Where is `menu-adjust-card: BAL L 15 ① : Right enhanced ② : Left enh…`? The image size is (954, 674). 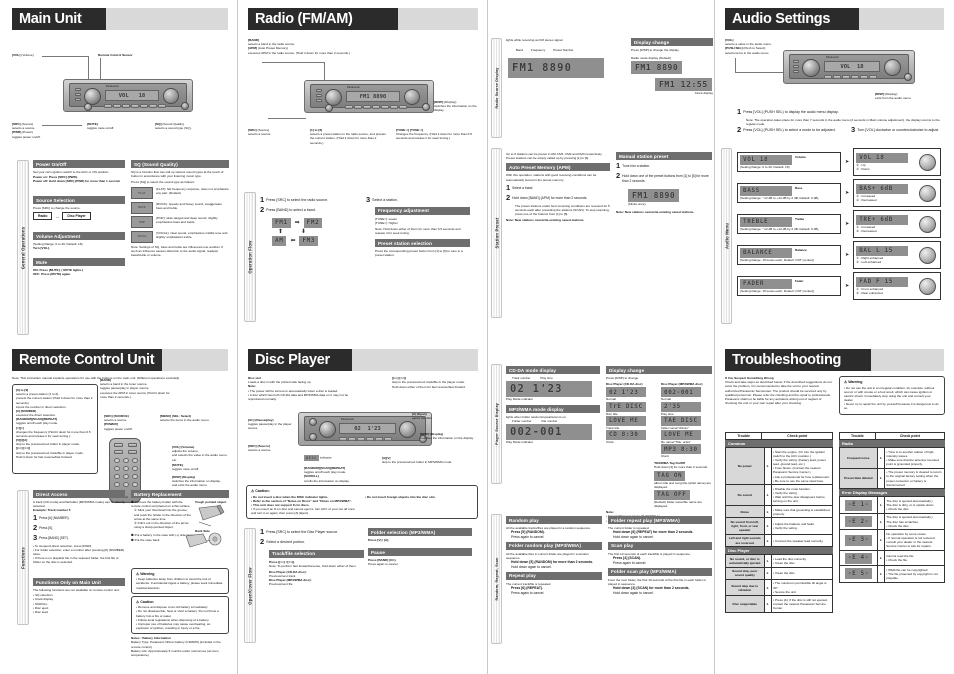
menu-adjust-card: BAL L 15 ① : Right enhanced ② : Left enh… is located at coordinates (897, 255).